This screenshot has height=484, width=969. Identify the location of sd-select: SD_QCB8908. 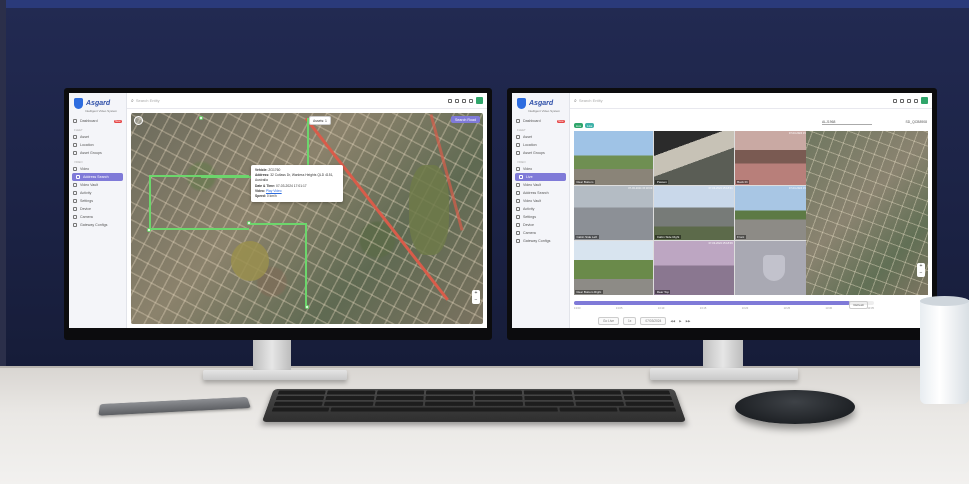
(917, 122).